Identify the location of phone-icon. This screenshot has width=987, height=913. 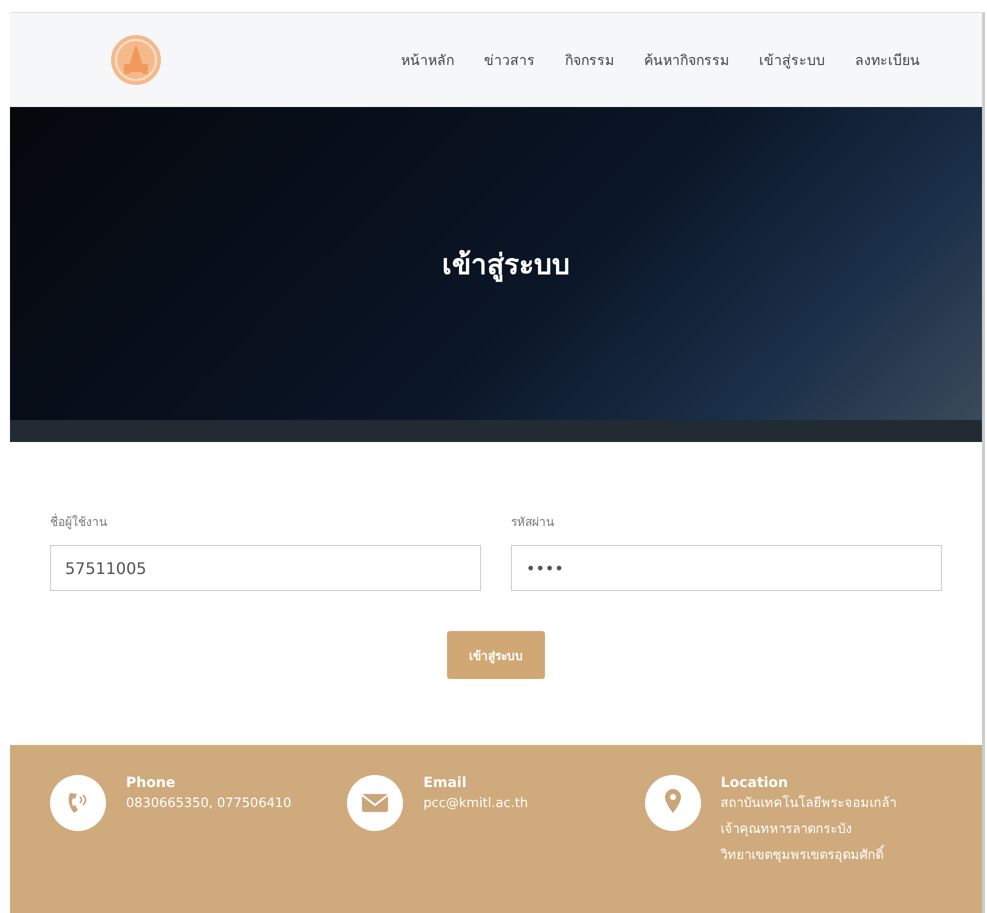
(78, 803).